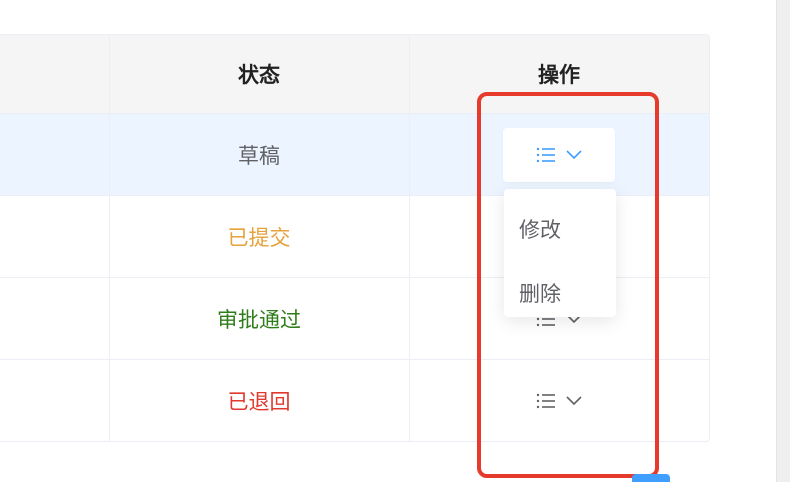  What do you see at coordinates (259, 155) in the screenshot?
I see `status-badge: 草稿` at bounding box center [259, 155].